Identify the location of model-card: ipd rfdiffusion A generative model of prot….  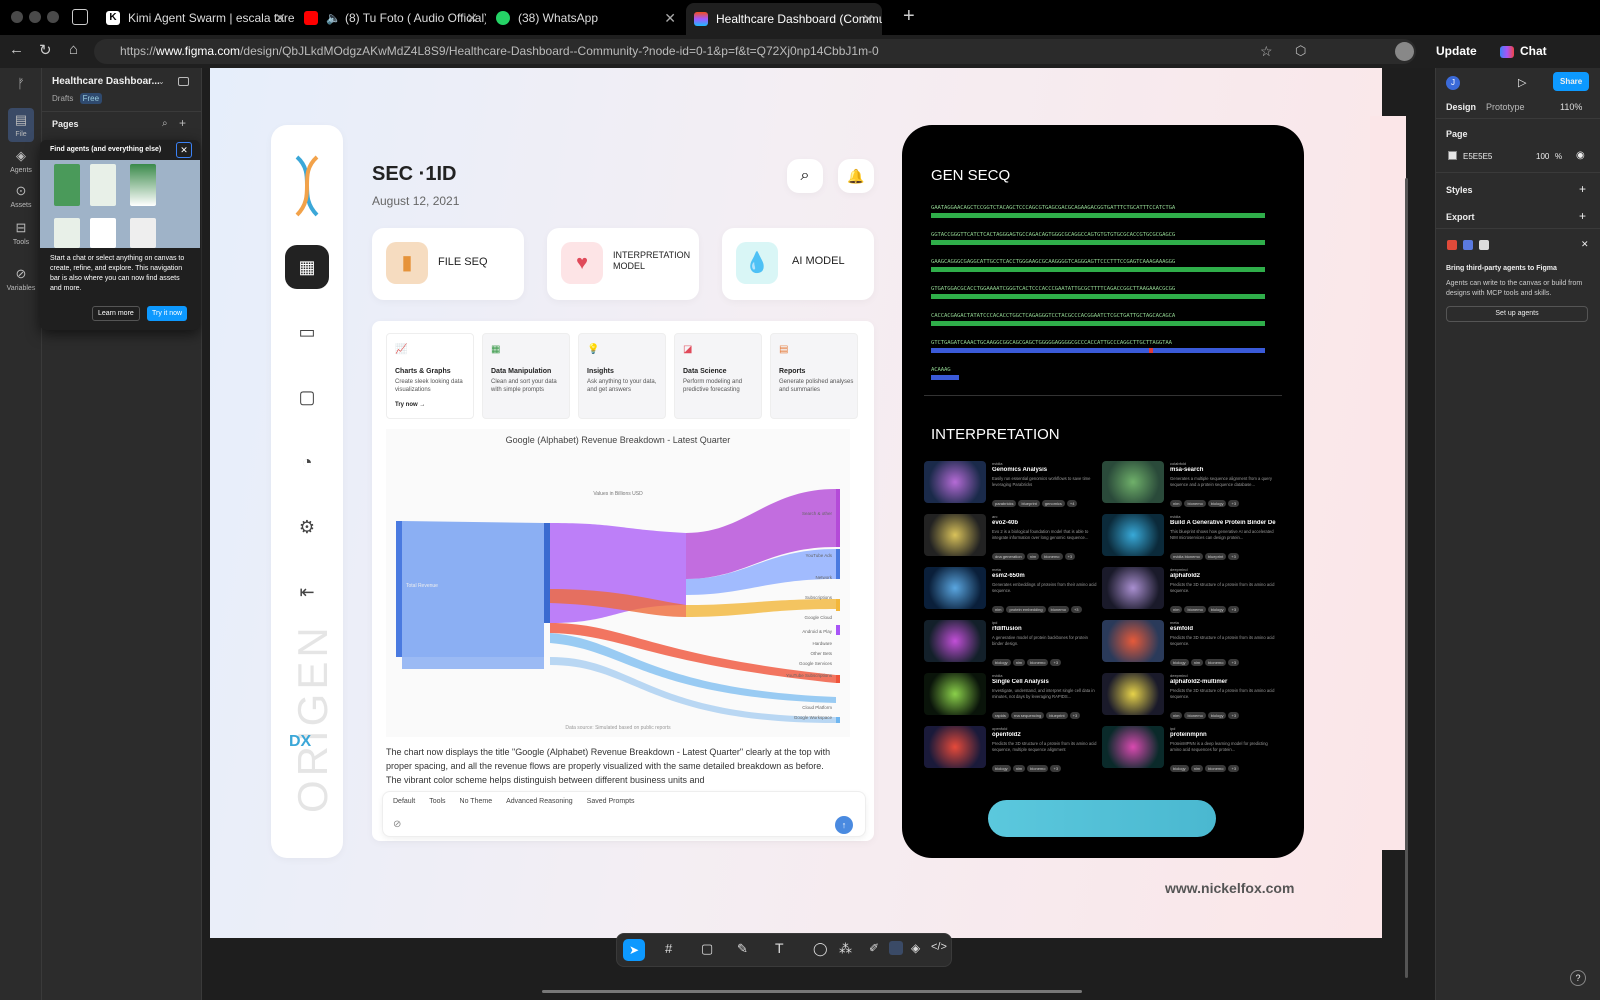
(1012, 642).